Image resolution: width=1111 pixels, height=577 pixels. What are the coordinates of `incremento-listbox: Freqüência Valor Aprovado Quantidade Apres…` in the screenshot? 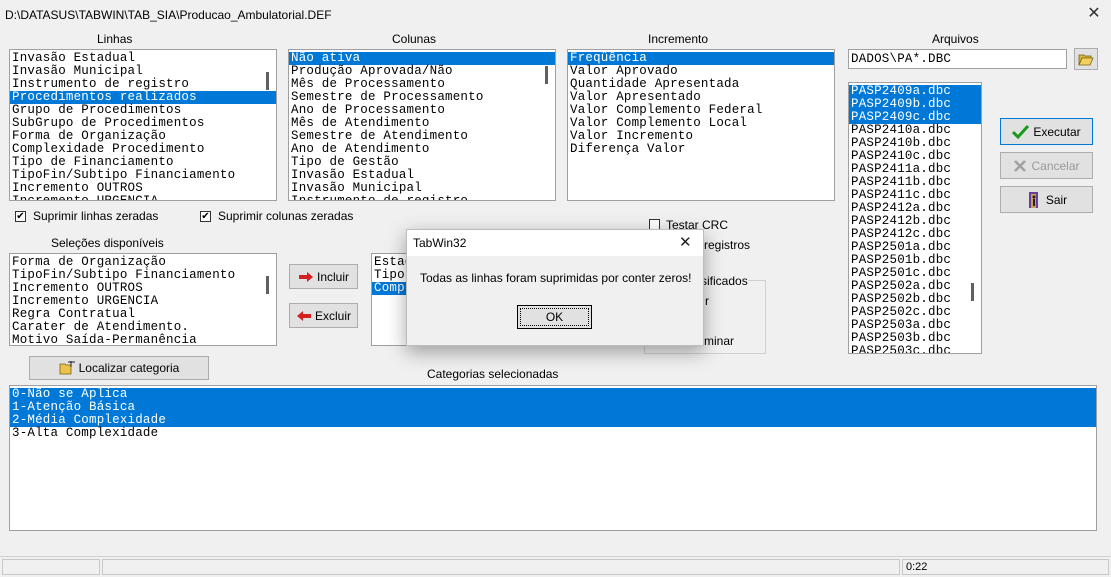 It's located at (701, 125).